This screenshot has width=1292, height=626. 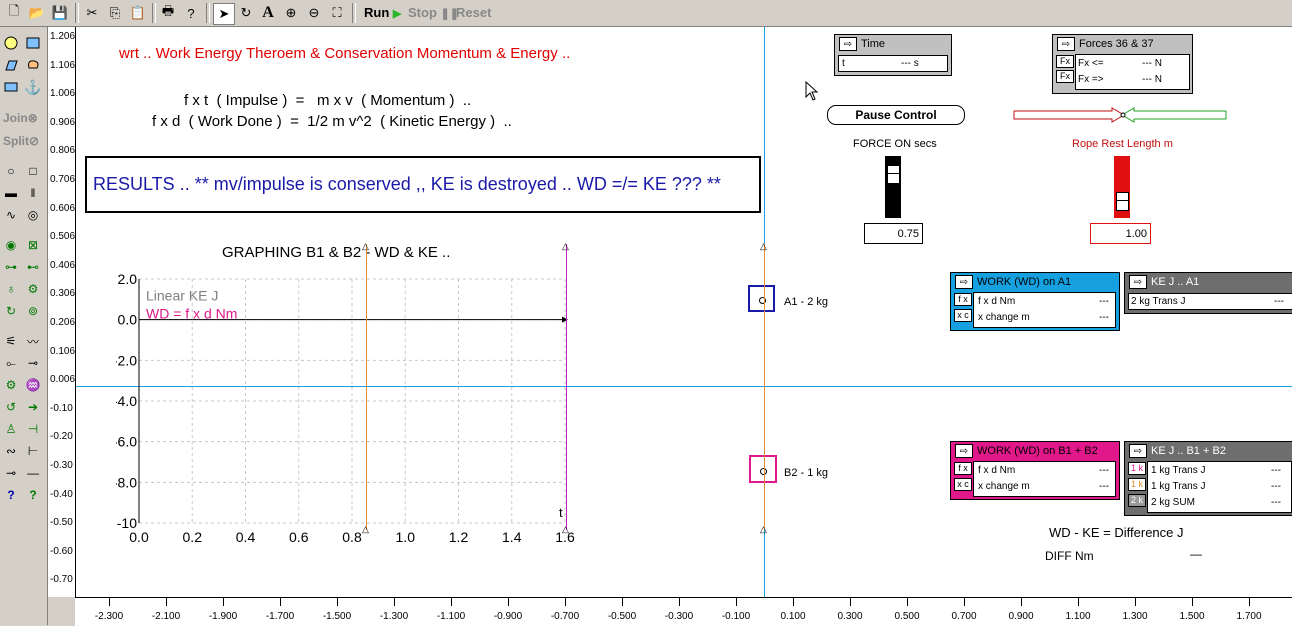 What do you see at coordinates (622, 616) in the screenshot?
I see `ruler-tick-label: -0.500` at bounding box center [622, 616].